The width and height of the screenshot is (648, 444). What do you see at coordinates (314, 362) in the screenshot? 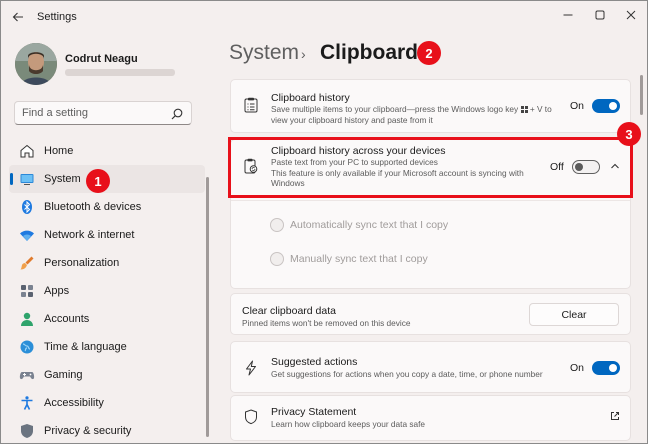
I see `suggested-actions-title: Suggested actions` at bounding box center [314, 362].